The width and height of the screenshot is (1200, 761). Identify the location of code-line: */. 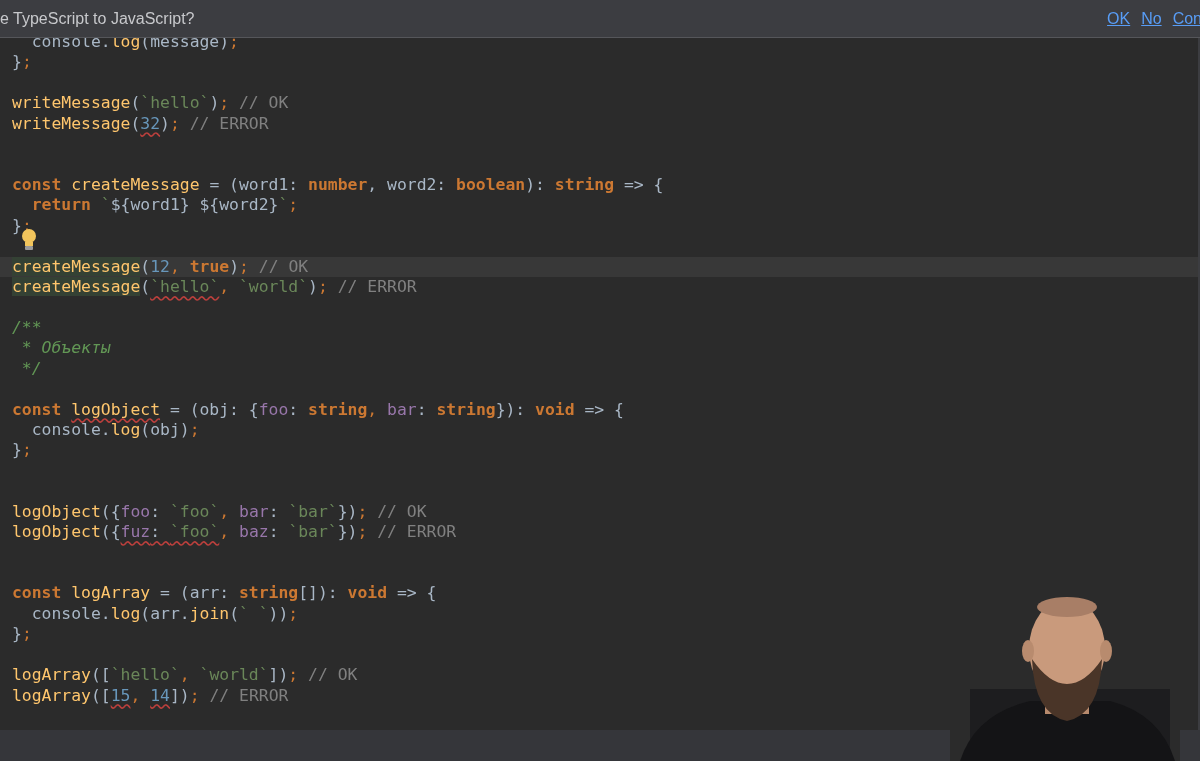
(31, 369).